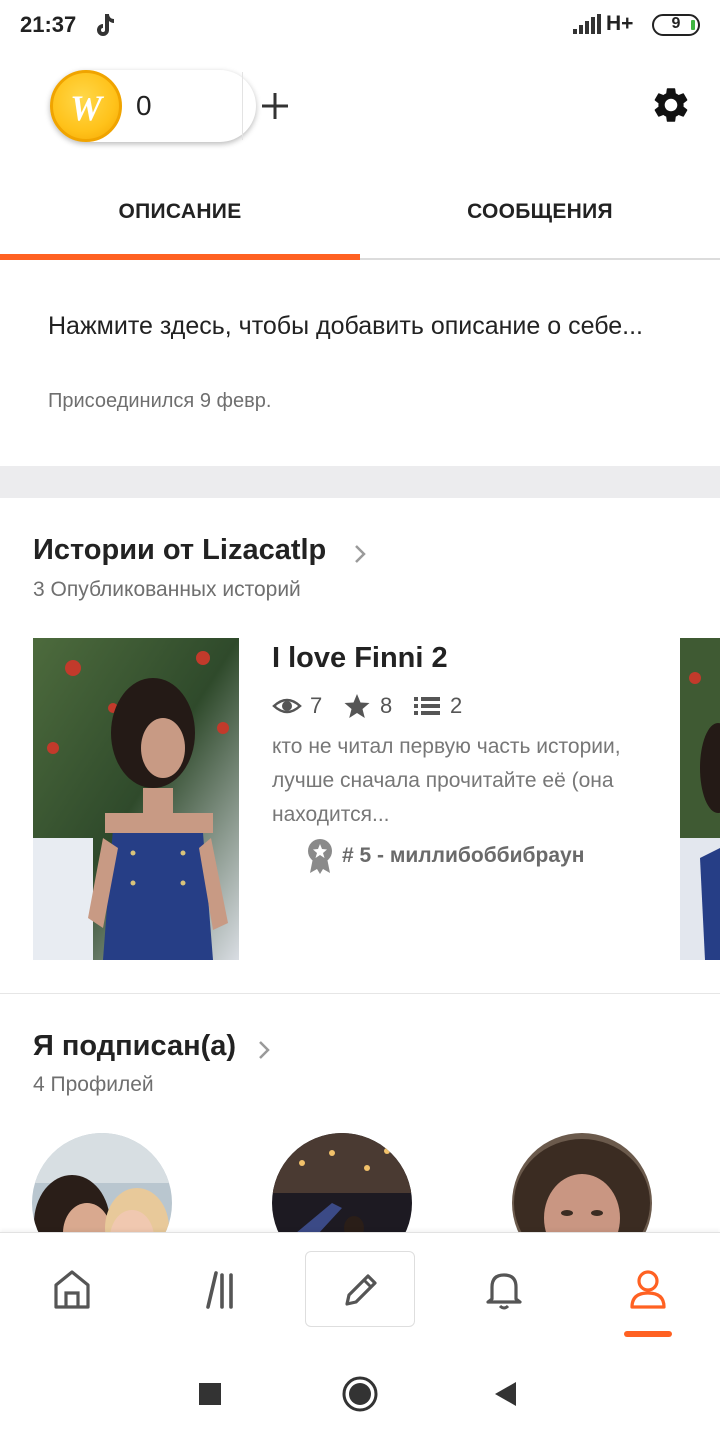 This screenshot has height=1440, width=720. I want to click on bell-icon, so click(504, 1291).